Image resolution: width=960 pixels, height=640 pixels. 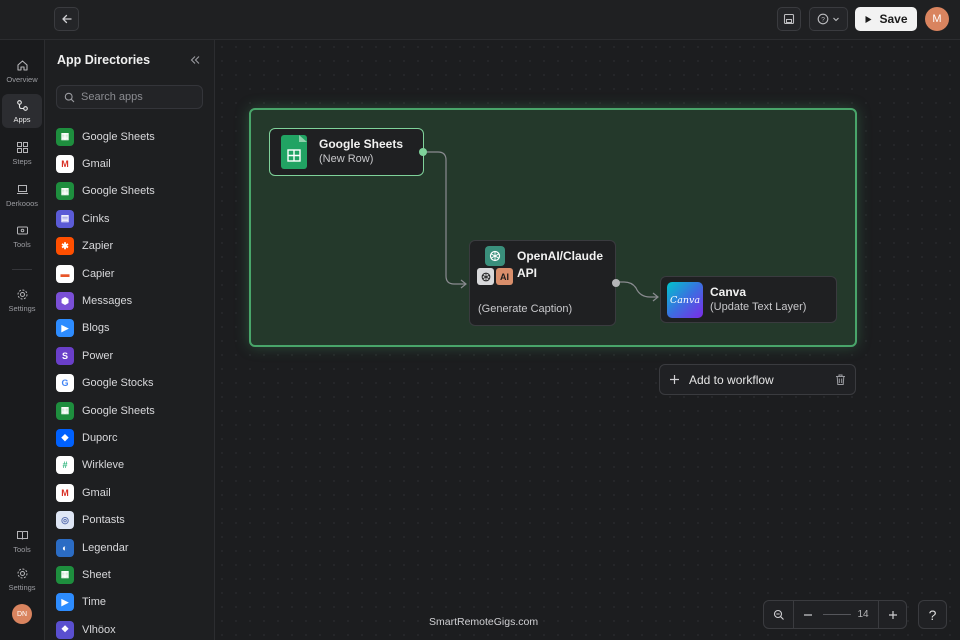 I want to click on node-subtitle: (Update Text Layer), so click(x=758, y=307).